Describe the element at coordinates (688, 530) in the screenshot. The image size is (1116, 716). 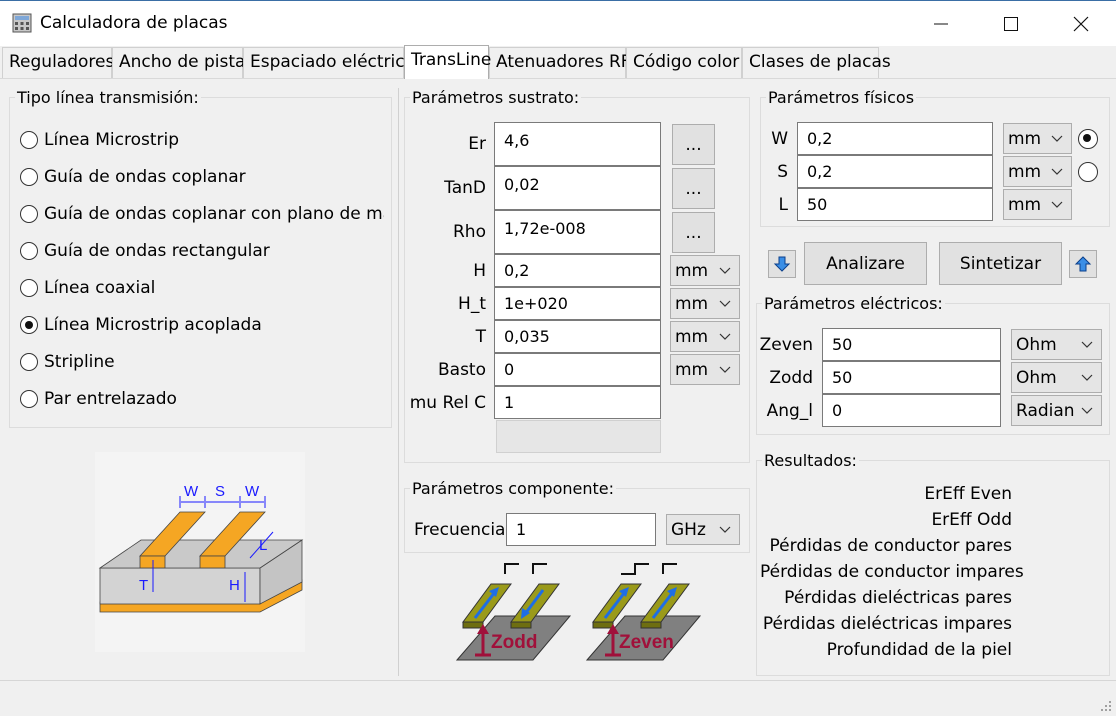
I see `frequency-unit-value: GHz` at that location.